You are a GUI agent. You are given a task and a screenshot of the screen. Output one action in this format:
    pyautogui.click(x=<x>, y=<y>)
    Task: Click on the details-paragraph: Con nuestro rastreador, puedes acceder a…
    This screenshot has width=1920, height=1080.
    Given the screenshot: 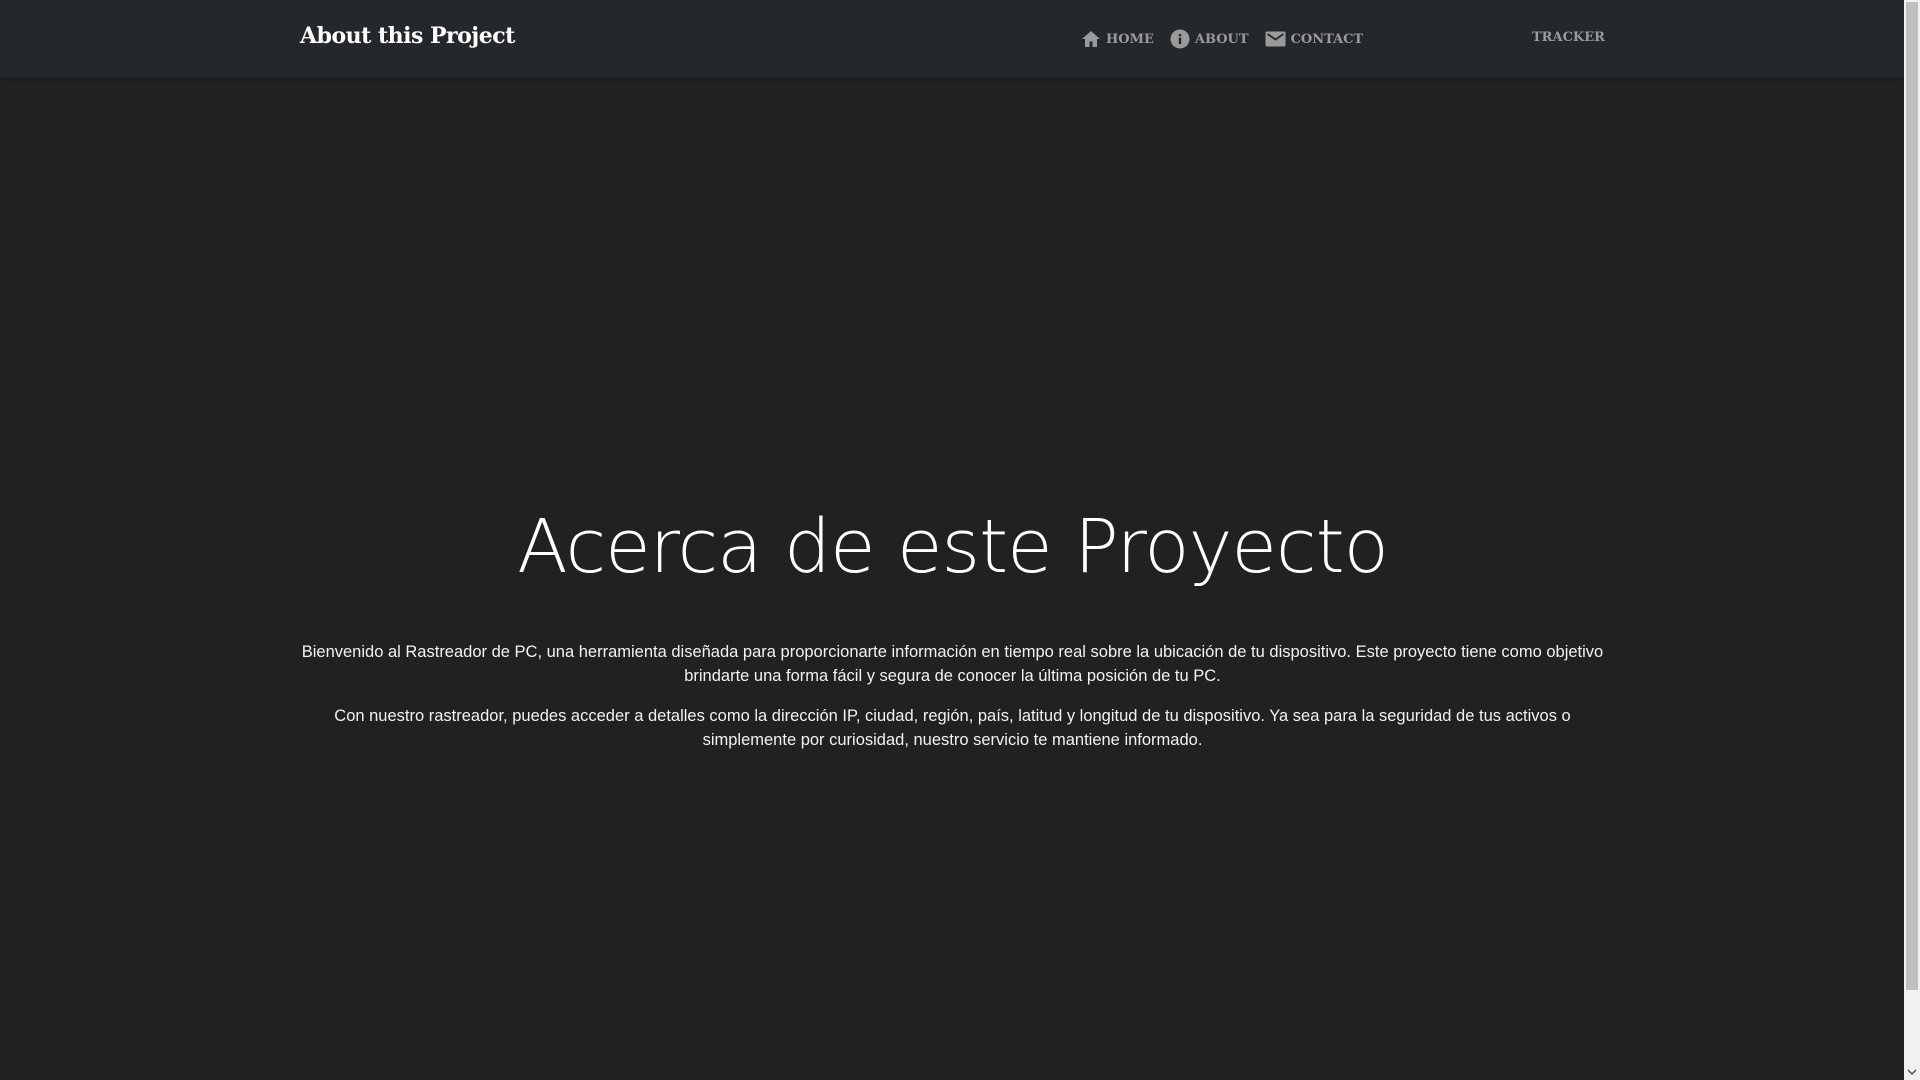 What is the action you would take?
    pyautogui.click(x=952, y=728)
    